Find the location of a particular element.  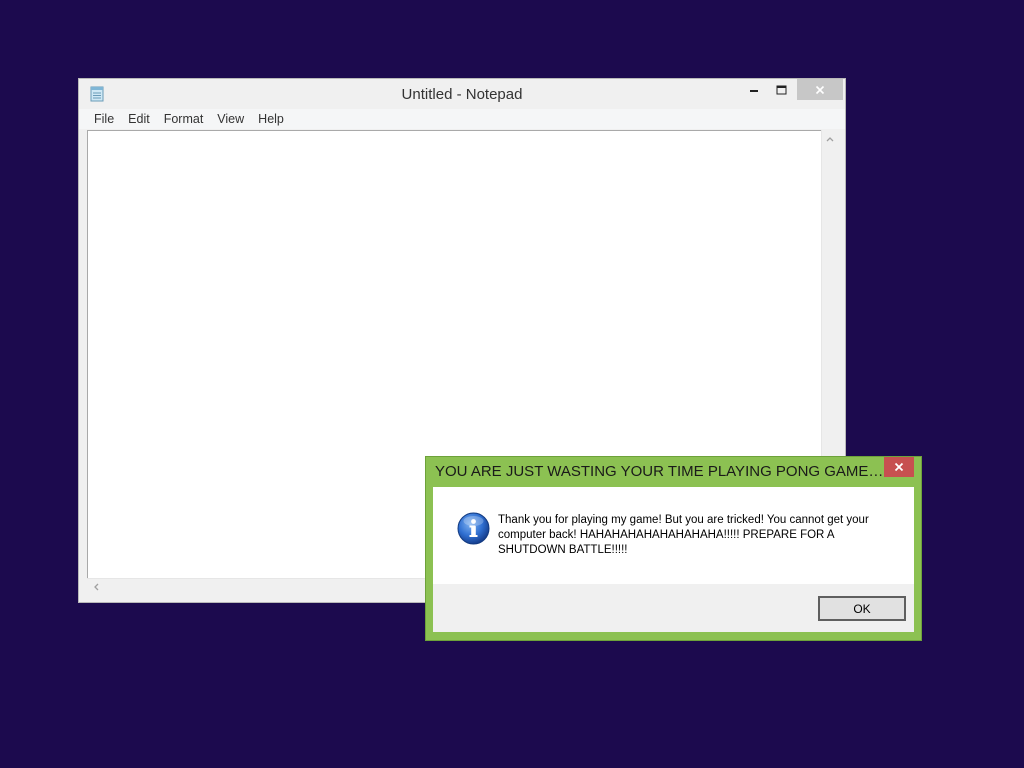

message-box-close-button is located at coordinates (899, 467).